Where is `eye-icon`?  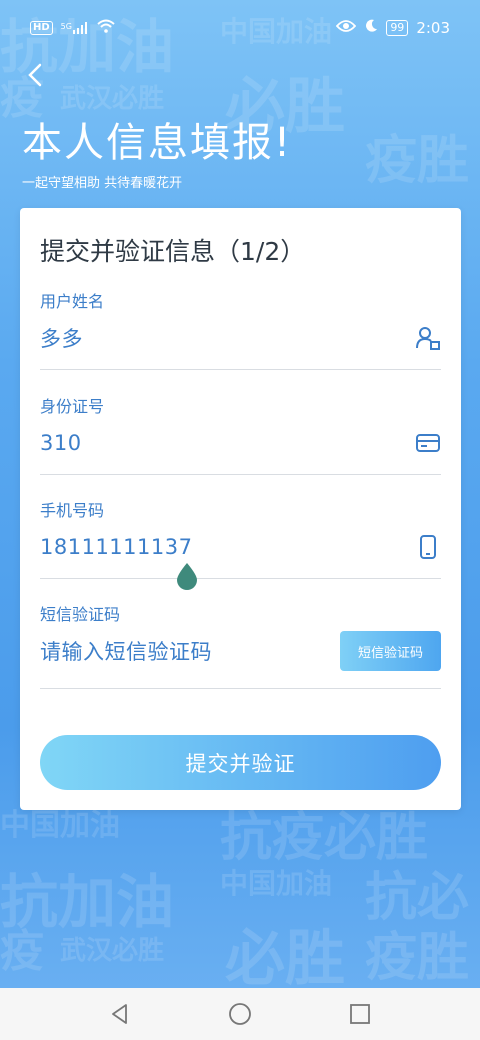
eye-icon is located at coordinates (346, 28).